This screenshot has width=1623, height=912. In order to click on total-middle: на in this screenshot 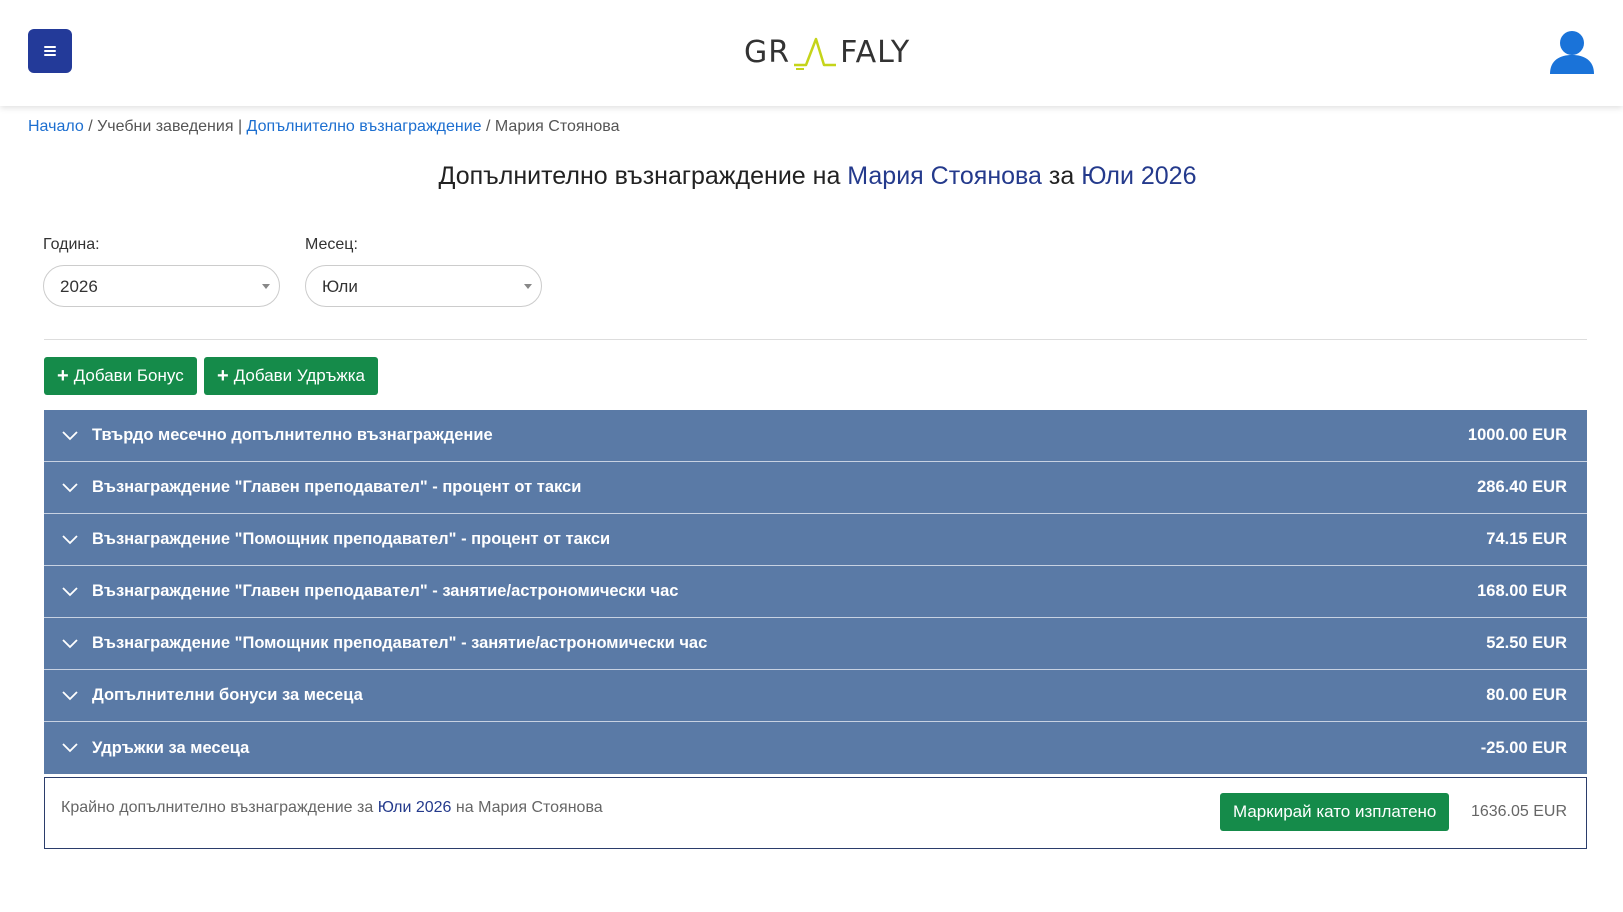, I will do `click(464, 807)`.